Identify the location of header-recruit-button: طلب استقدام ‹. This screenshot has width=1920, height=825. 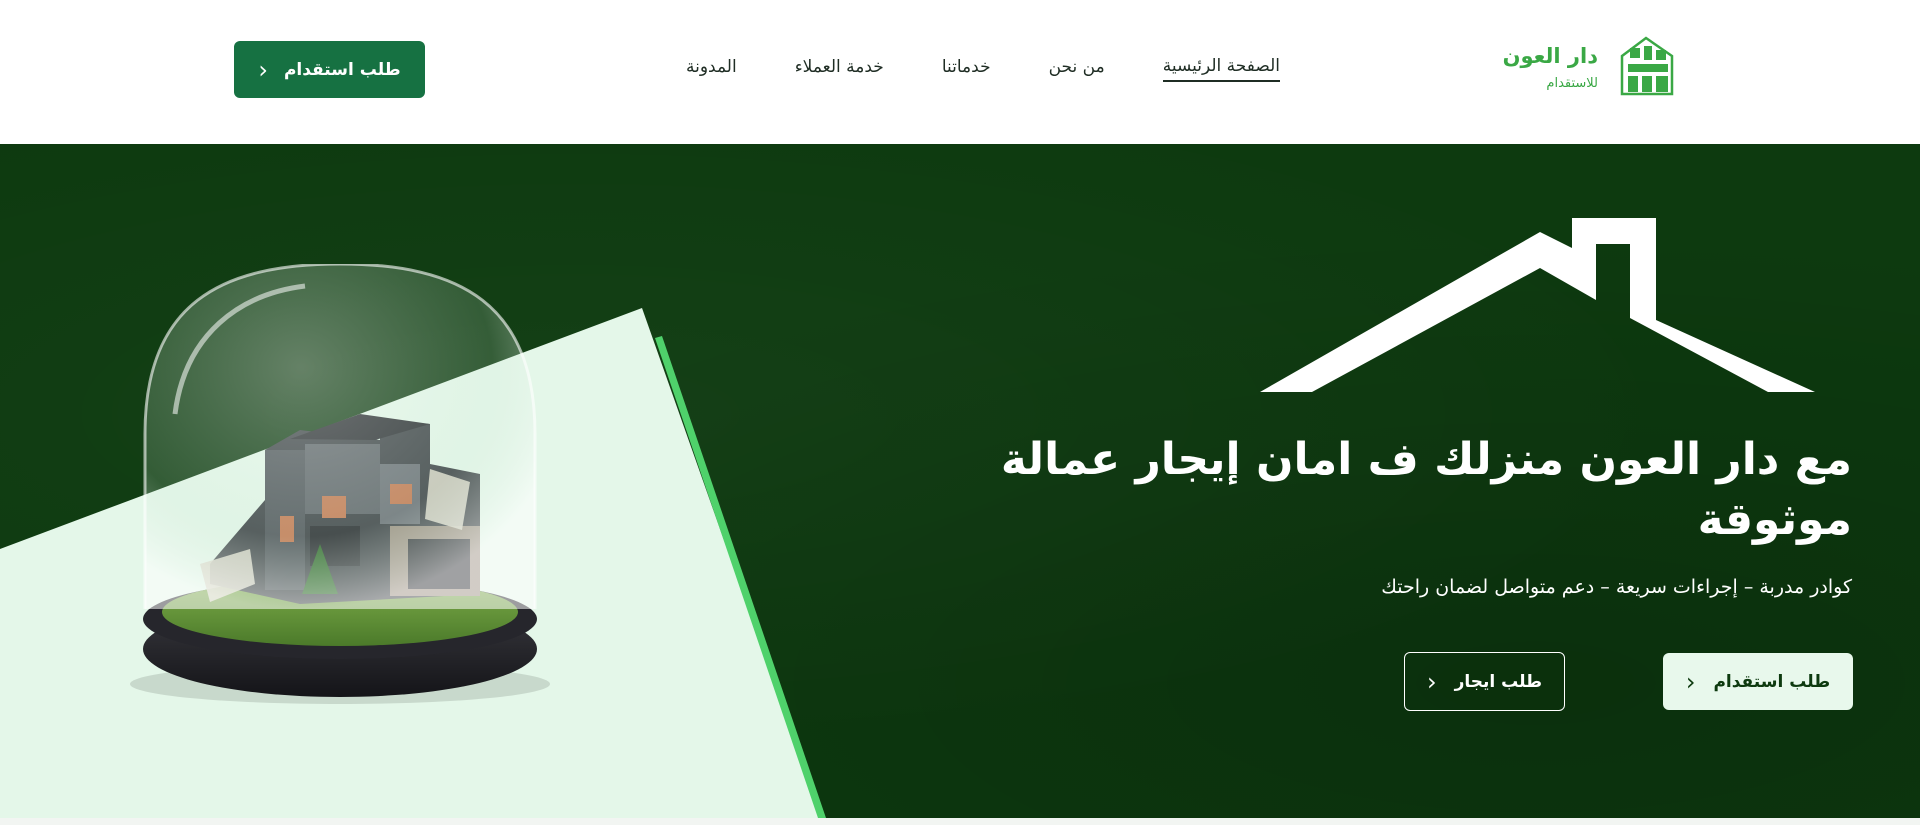
(329, 69).